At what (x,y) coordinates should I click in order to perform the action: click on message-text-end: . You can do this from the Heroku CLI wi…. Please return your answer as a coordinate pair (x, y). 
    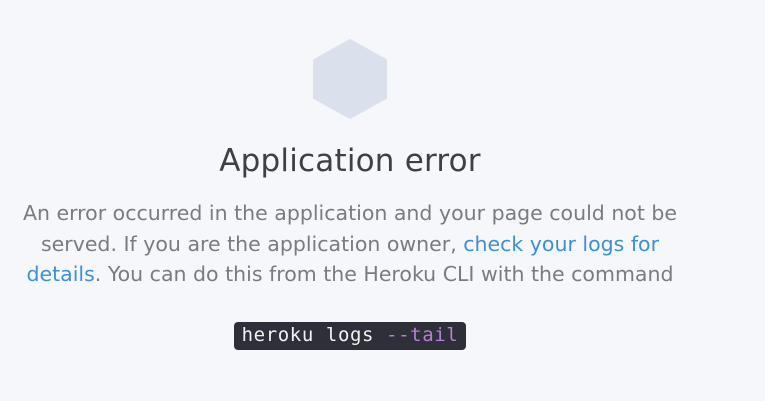
    Looking at the image, I should click on (384, 274).